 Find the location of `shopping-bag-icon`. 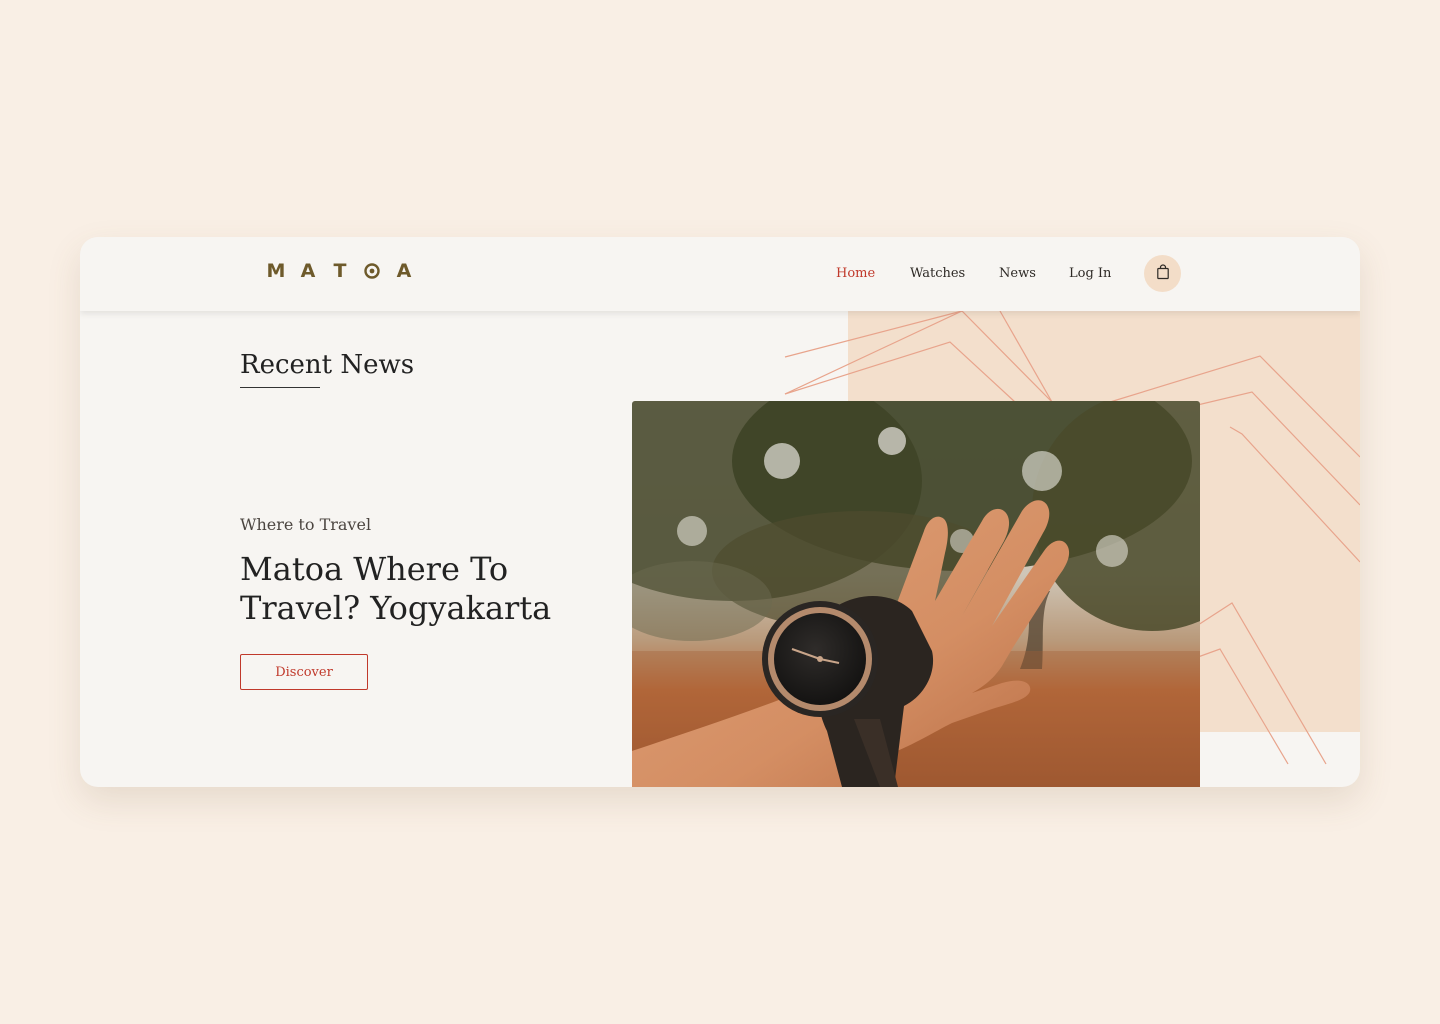

shopping-bag-icon is located at coordinates (1163, 273).